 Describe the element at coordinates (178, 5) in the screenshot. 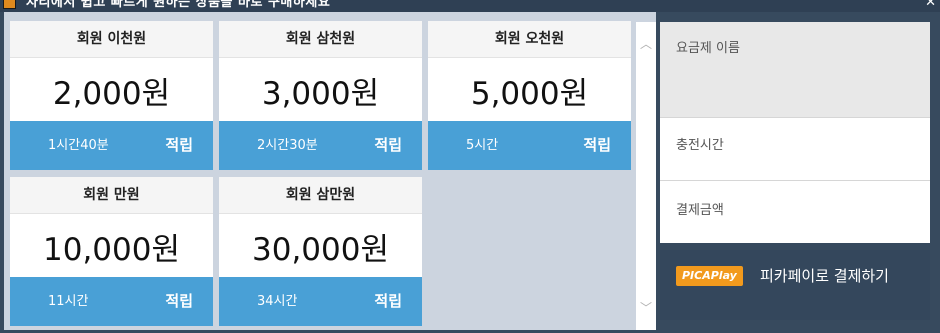

I see `window-title: 자리에서 쉽고 빠르게 원하는 상품을 바로 구매하세요` at that location.